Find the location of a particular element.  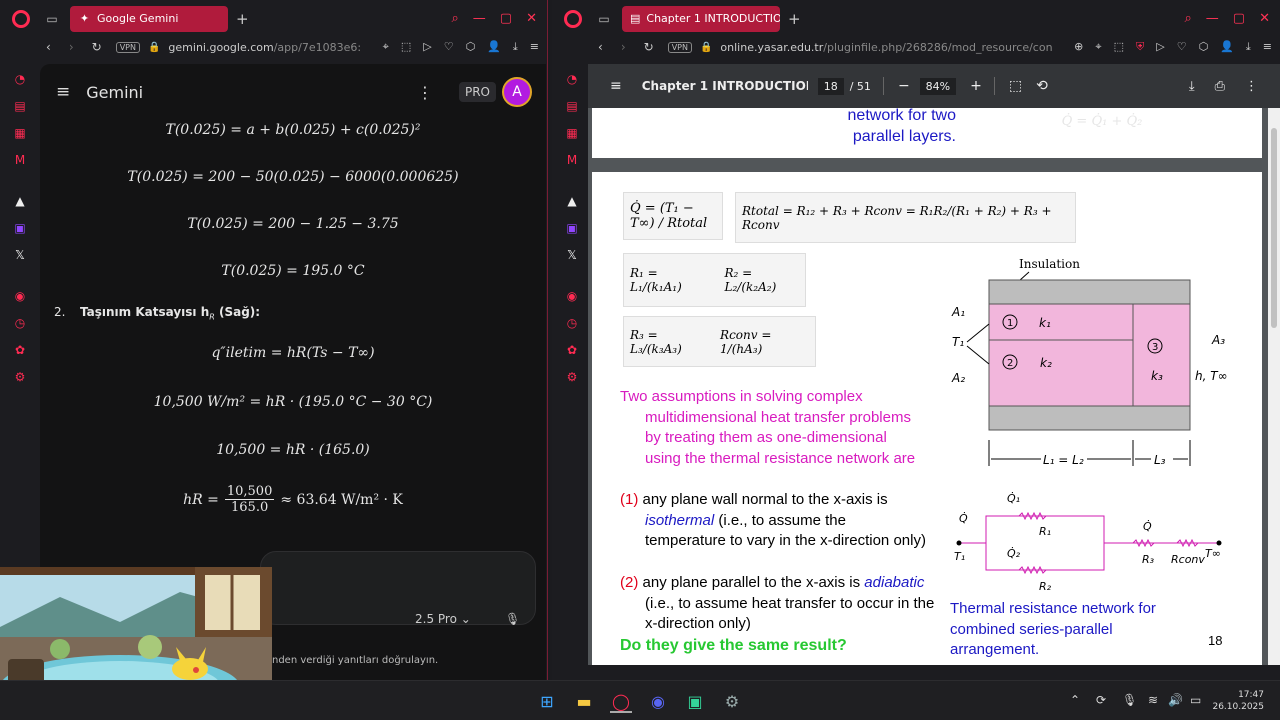

download-pdf-icon: ⤓ is located at coordinates (1192, 86).